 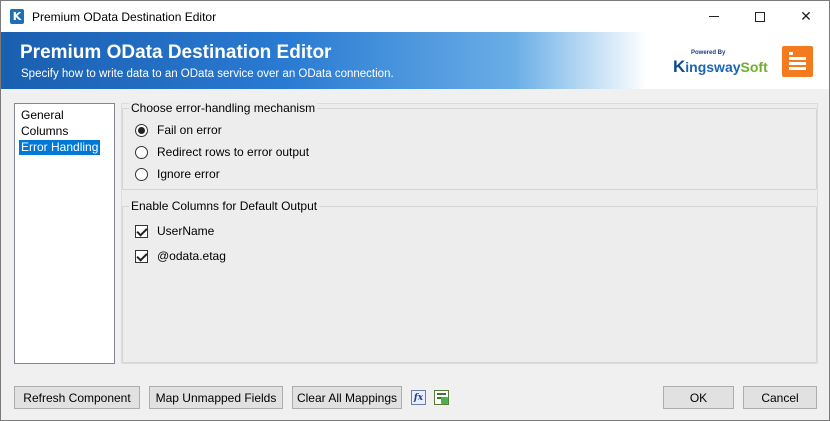 I want to click on minimize-button, so click(x=714, y=16).